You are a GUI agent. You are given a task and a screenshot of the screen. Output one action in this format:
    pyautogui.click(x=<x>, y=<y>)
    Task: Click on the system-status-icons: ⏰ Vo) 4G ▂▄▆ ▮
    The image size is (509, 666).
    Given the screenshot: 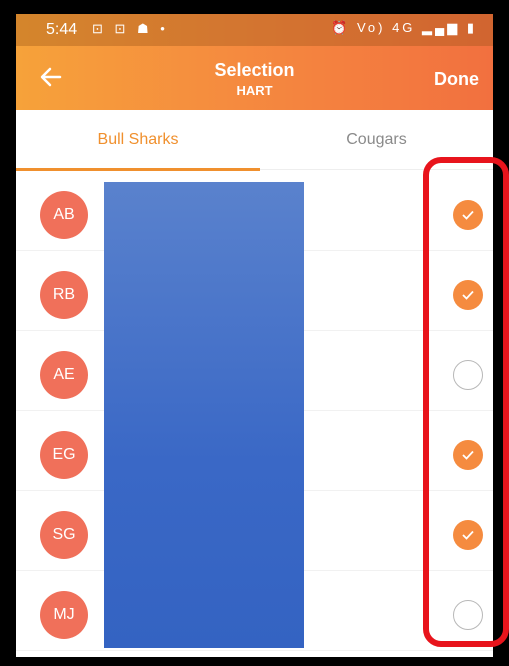 What is the action you would take?
    pyautogui.click(x=404, y=27)
    